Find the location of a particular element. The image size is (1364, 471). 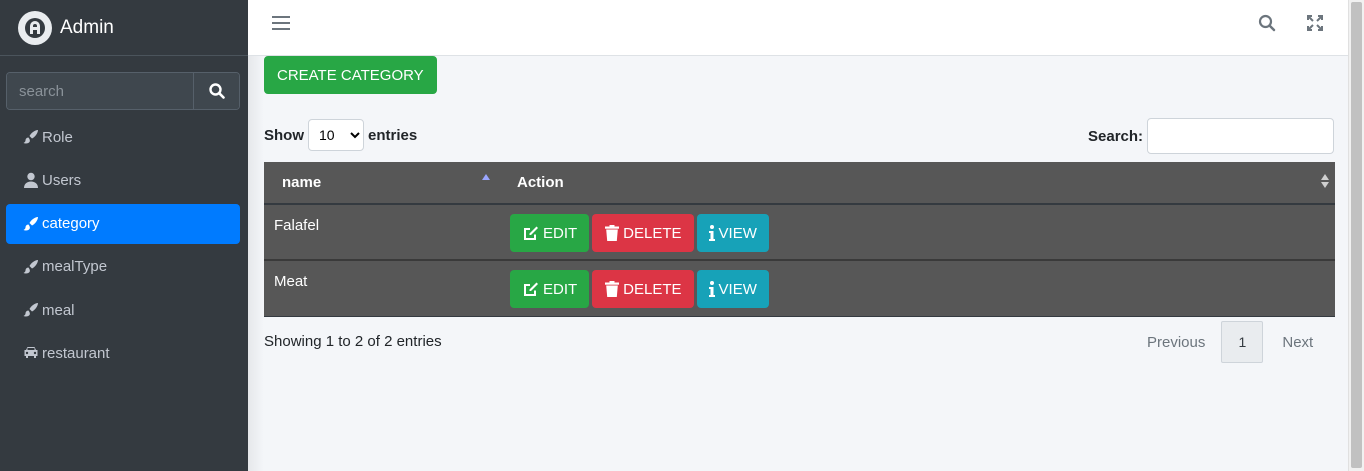

filter-label: Search: is located at coordinates (1116, 136).